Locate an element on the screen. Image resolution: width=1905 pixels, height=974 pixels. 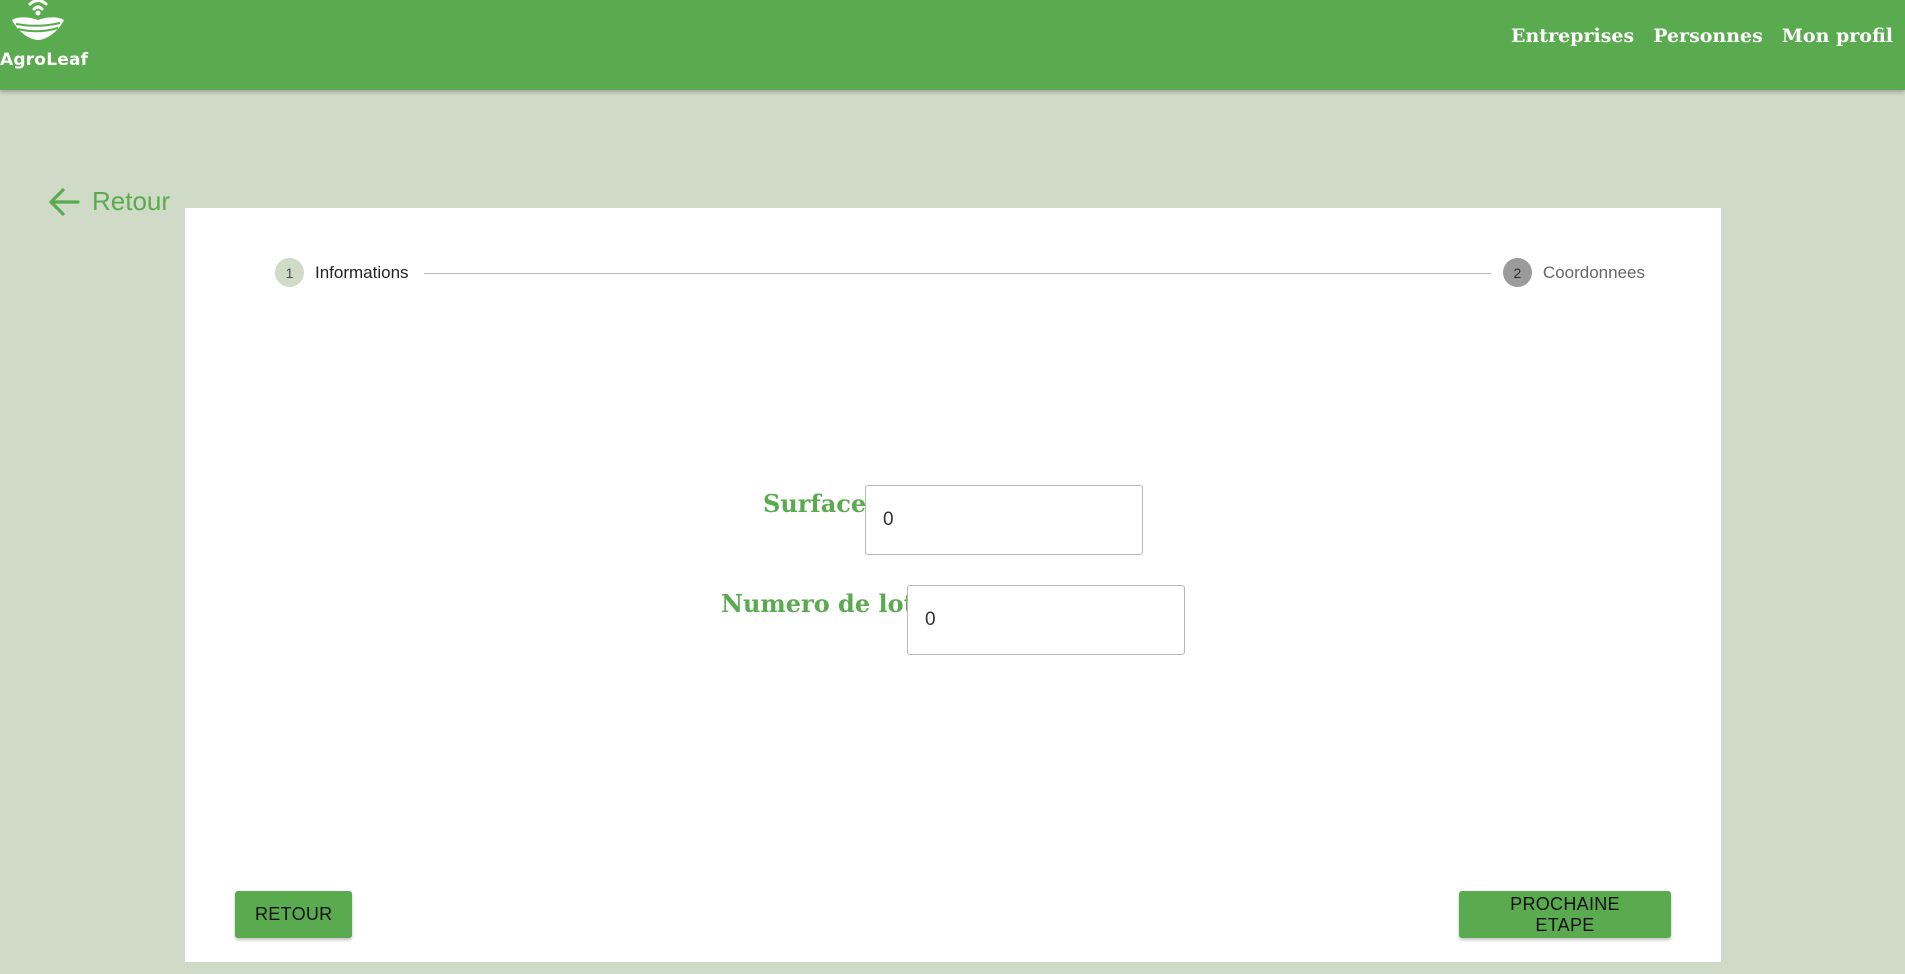
step-informations: 1 Informations is located at coordinates (342, 272).